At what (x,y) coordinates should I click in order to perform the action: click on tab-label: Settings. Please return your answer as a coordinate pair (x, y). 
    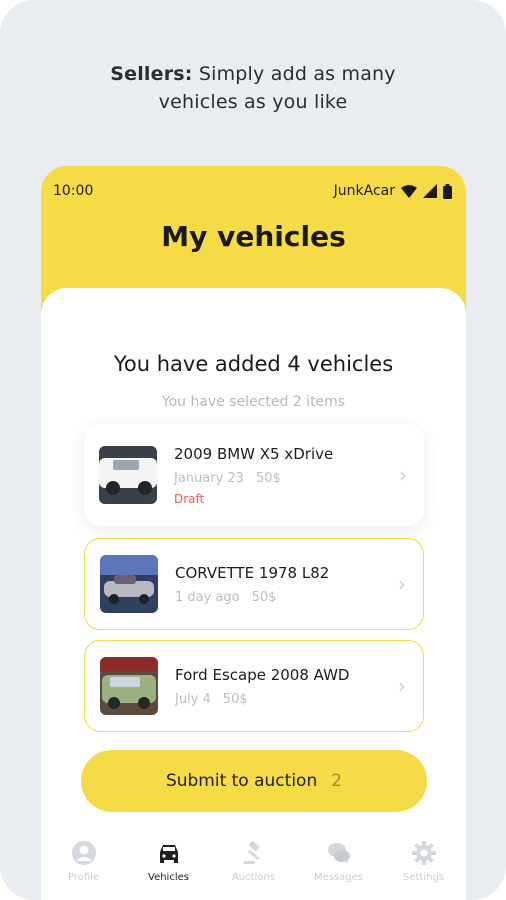
    Looking at the image, I should click on (423, 877).